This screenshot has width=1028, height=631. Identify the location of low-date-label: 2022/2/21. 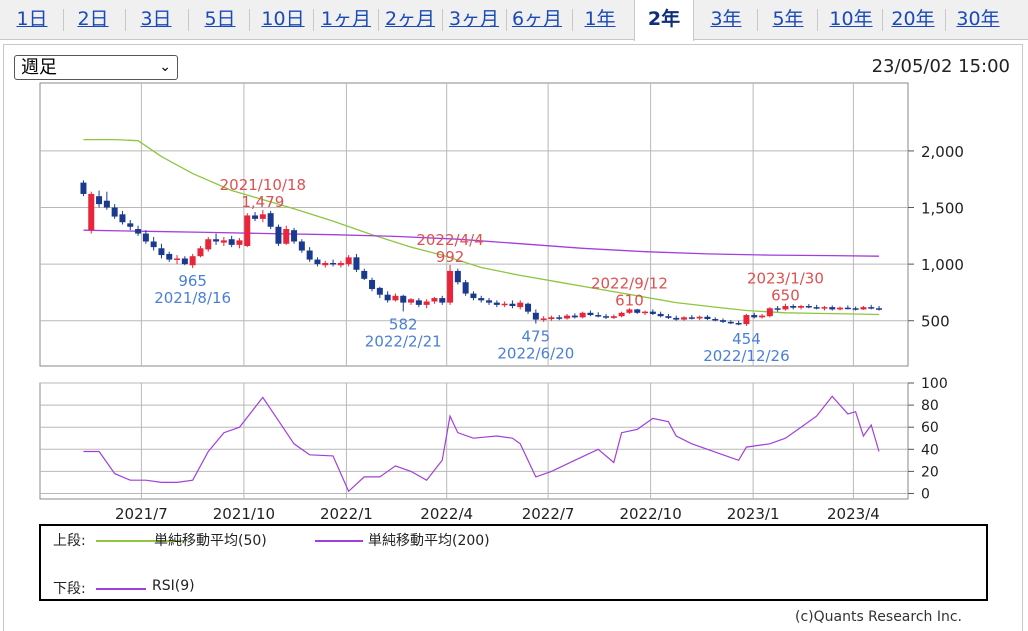
(403, 341).